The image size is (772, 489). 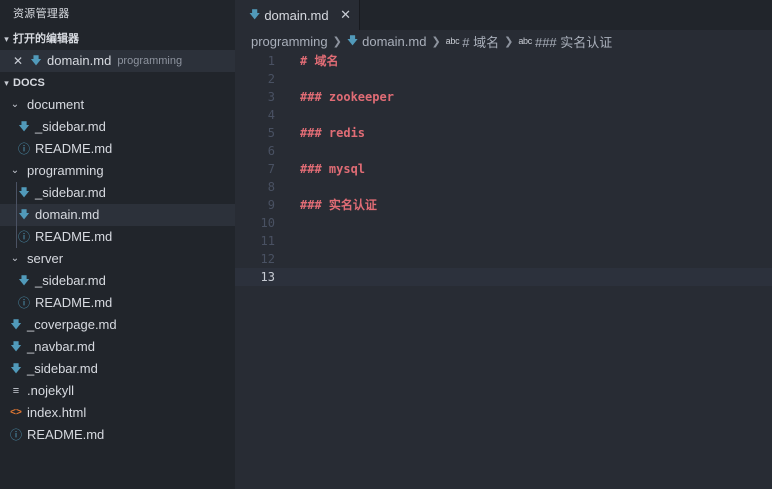 What do you see at coordinates (117, 391) in the screenshot?
I see `tree-file: ≡ .nojekyll` at bounding box center [117, 391].